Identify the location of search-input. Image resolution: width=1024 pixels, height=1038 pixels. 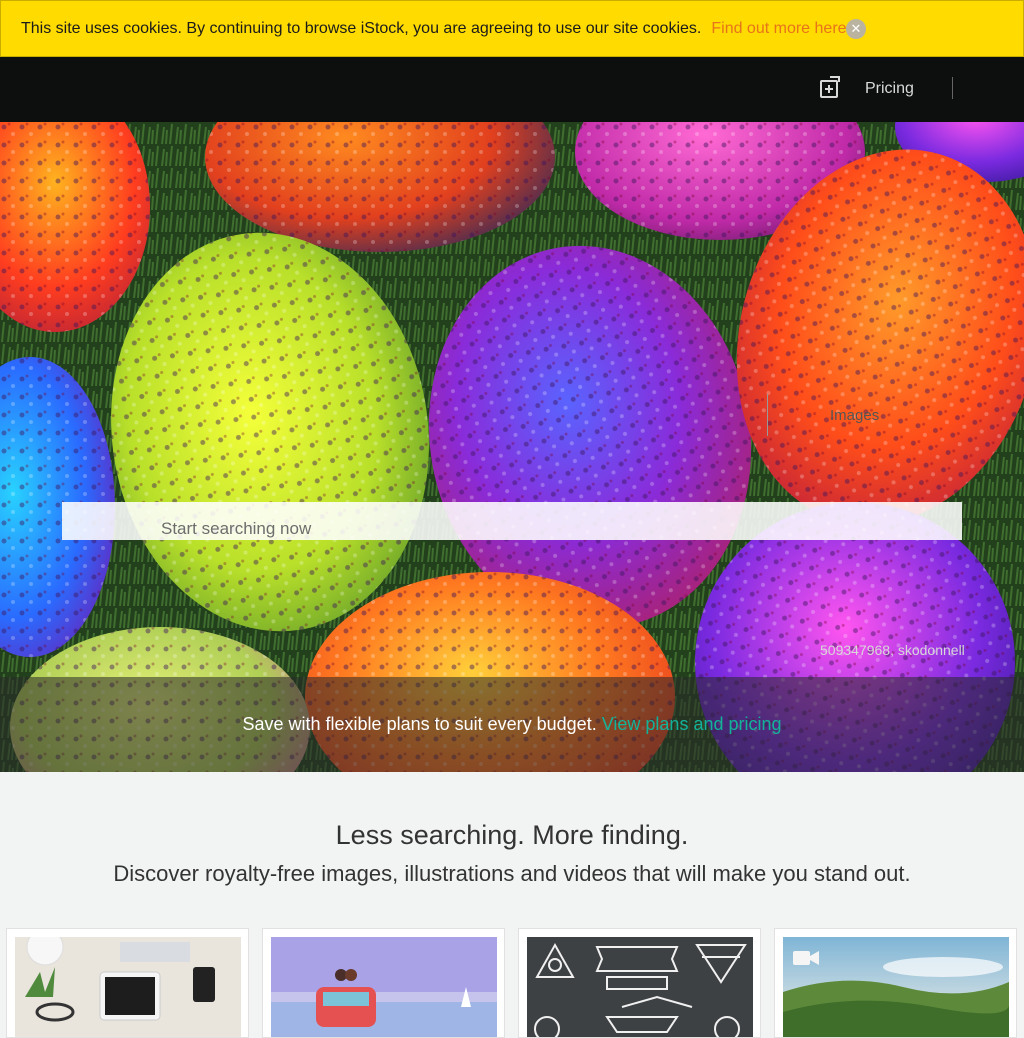
(414, 521).